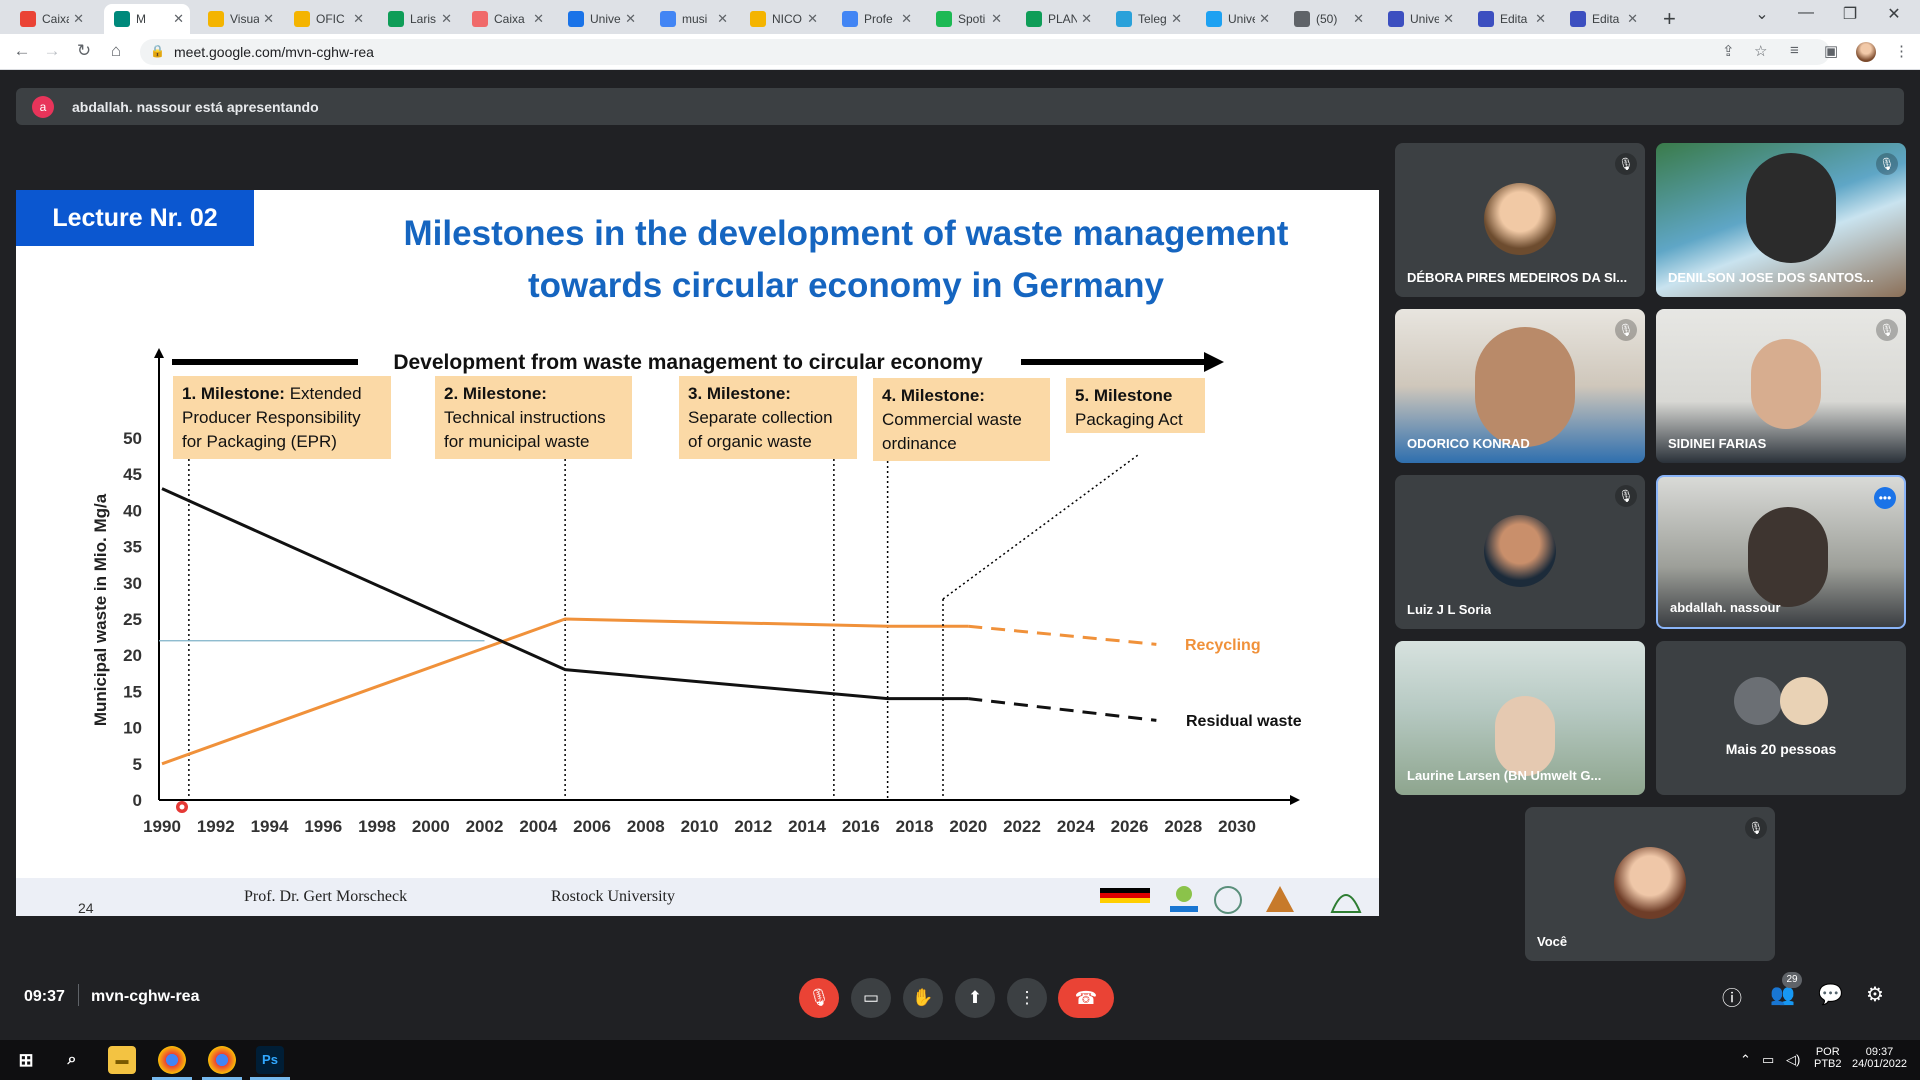 The width and height of the screenshot is (1920, 1080). Describe the element at coordinates (1794, 50) in the screenshot. I see `reading-list-icon: ≡` at that location.